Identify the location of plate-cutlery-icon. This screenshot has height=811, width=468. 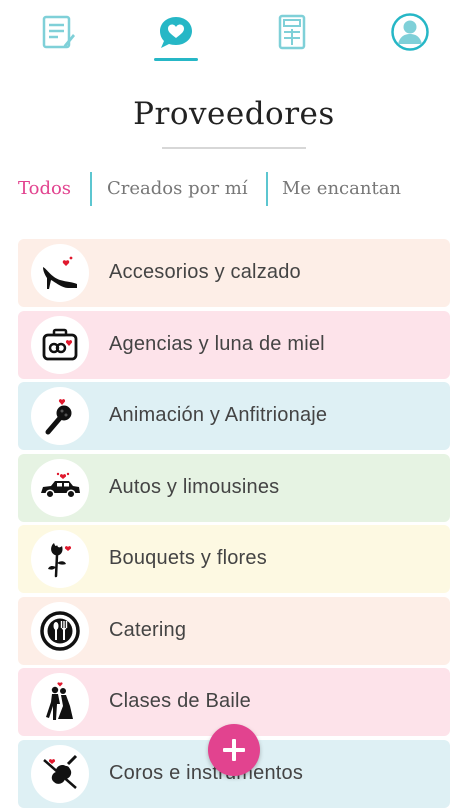
(60, 630).